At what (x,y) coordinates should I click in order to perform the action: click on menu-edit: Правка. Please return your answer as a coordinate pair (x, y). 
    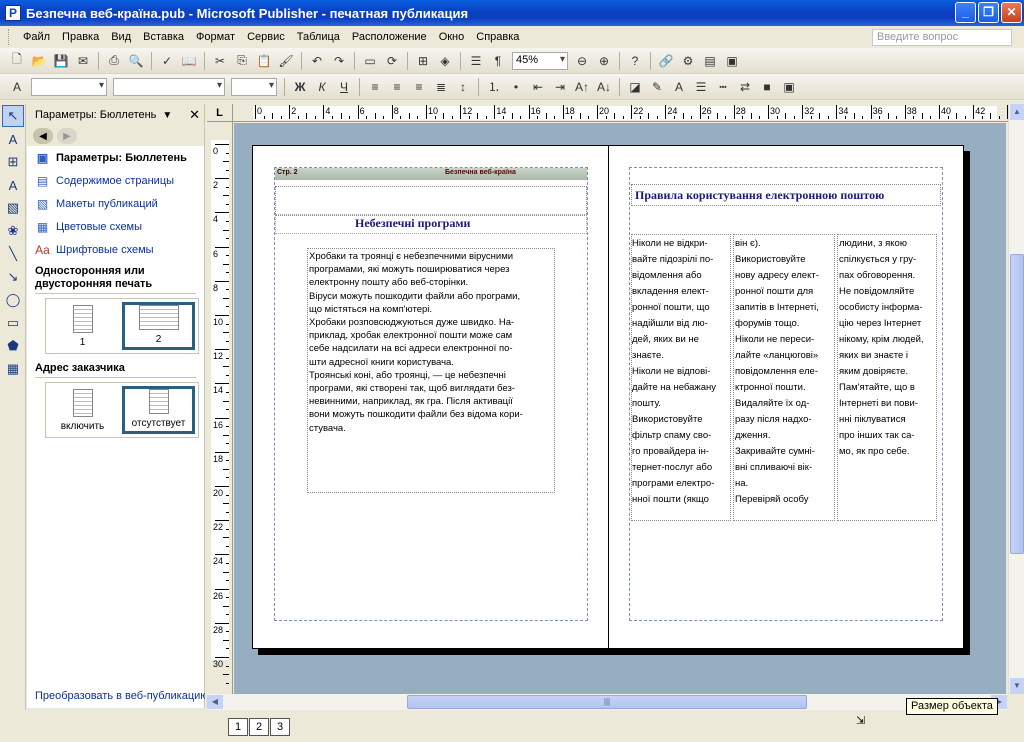
    Looking at the image, I should click on (80, 37).